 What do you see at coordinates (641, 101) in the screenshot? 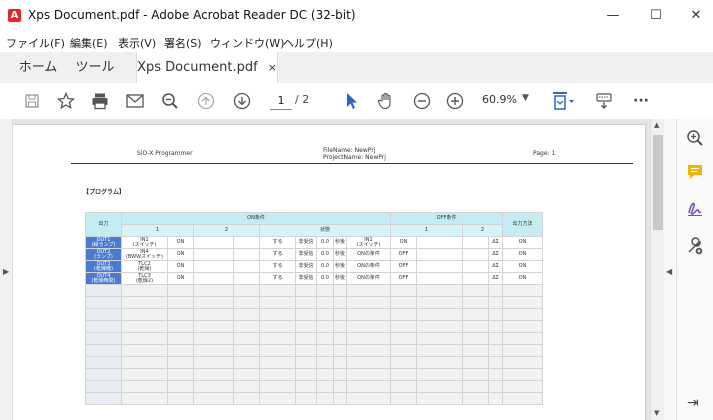
I see `more-options-button: ···` at bounding box center [641, 101].